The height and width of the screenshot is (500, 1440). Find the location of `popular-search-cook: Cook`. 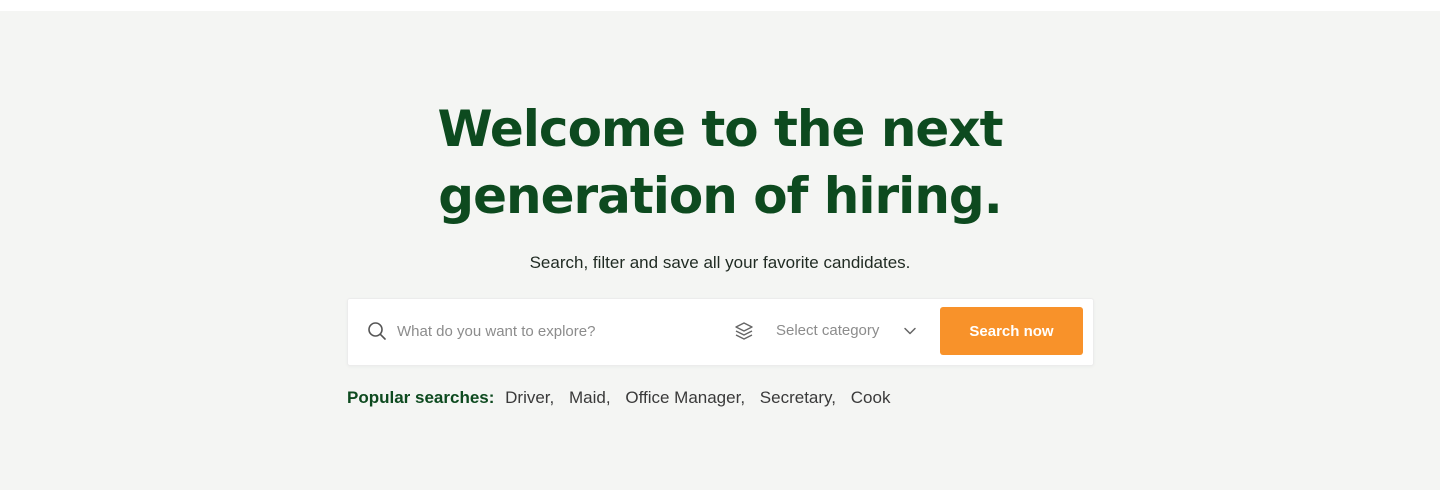

popular-search-cook: Cook is located at coordinates (871, 397).